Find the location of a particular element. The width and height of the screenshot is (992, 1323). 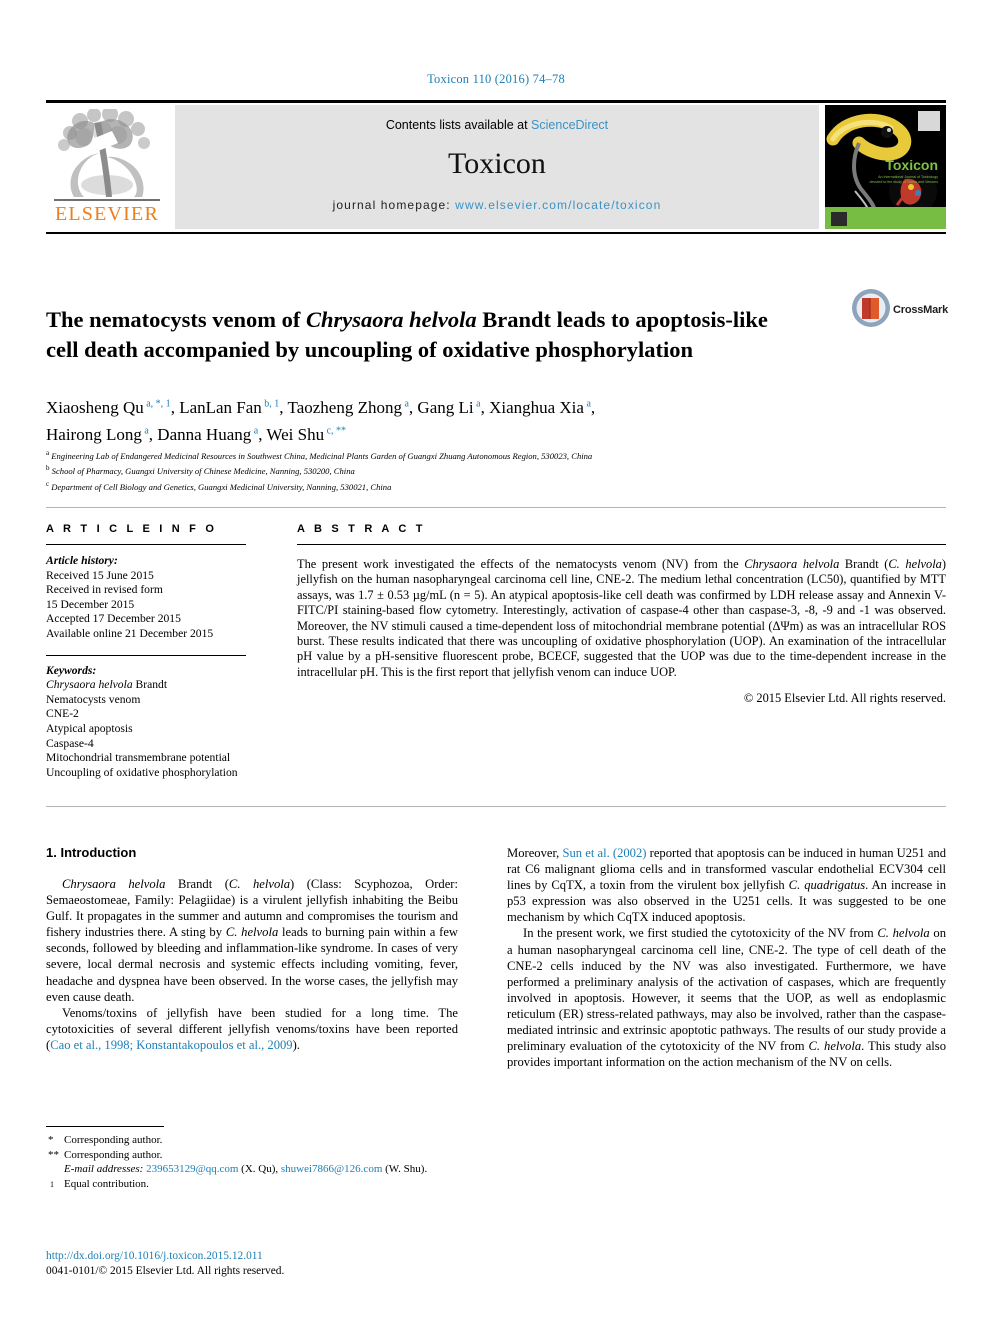

cover-journal-title: Toxicon is located at coordinates (911, 165).